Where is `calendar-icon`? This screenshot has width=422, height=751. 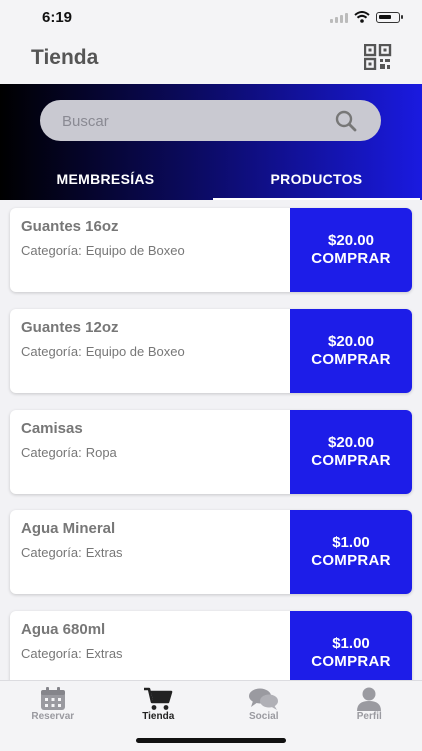 calendar-icon is located at coordinates (53, 699).